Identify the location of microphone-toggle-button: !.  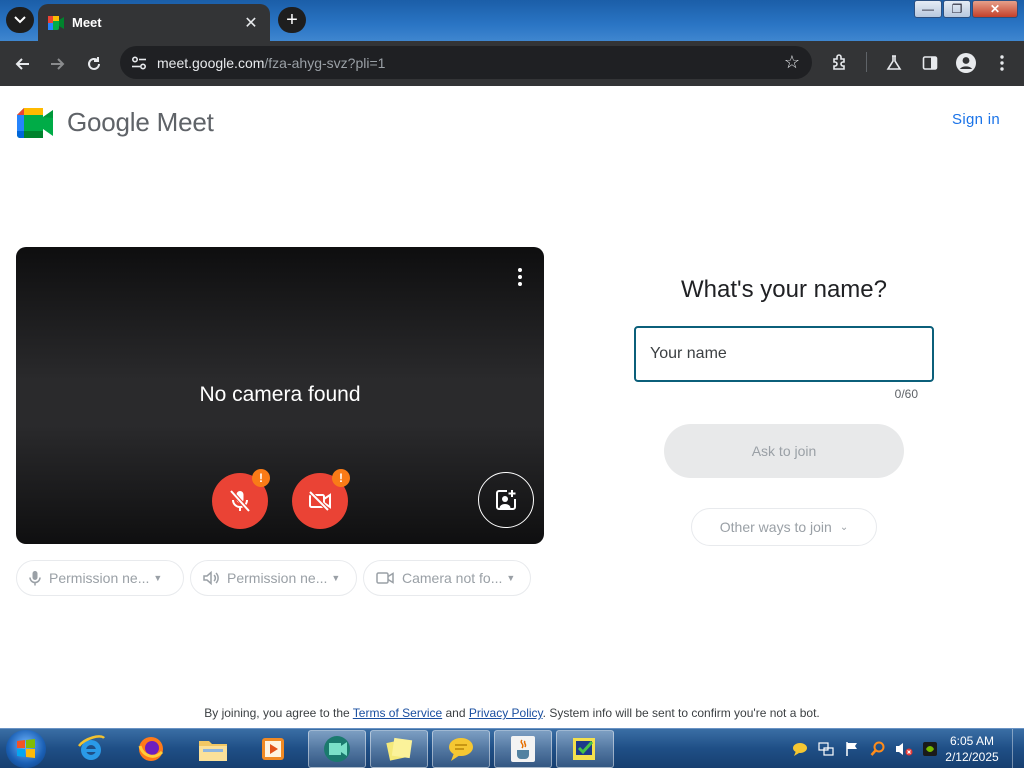
(241, 499).